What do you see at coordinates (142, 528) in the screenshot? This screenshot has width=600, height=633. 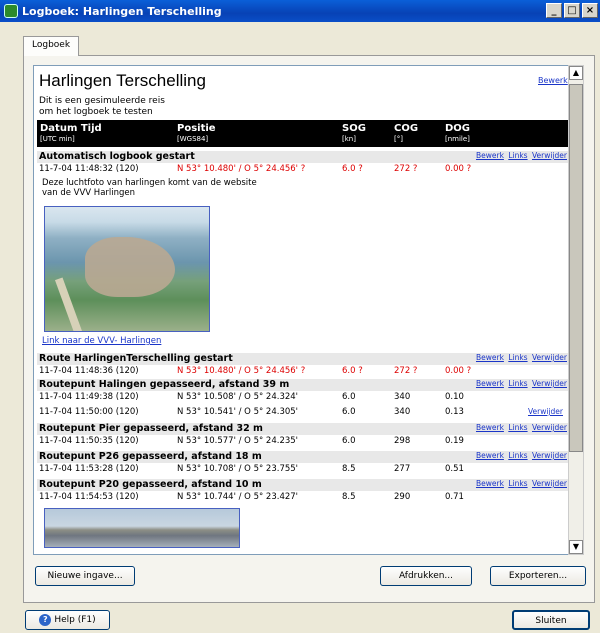 I see `panorama-photo` at bounding box center [142, 528].